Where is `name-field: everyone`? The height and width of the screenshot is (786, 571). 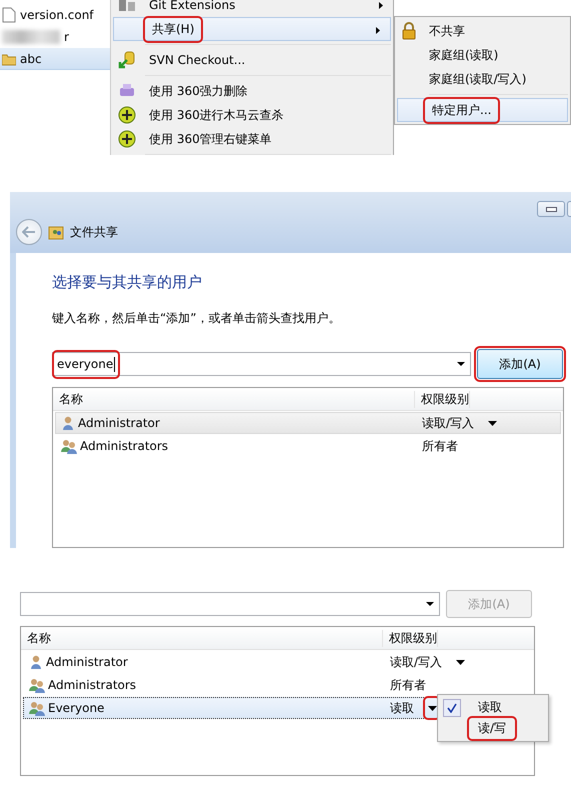
name-field: everyone is located at coordinates (261, 364).